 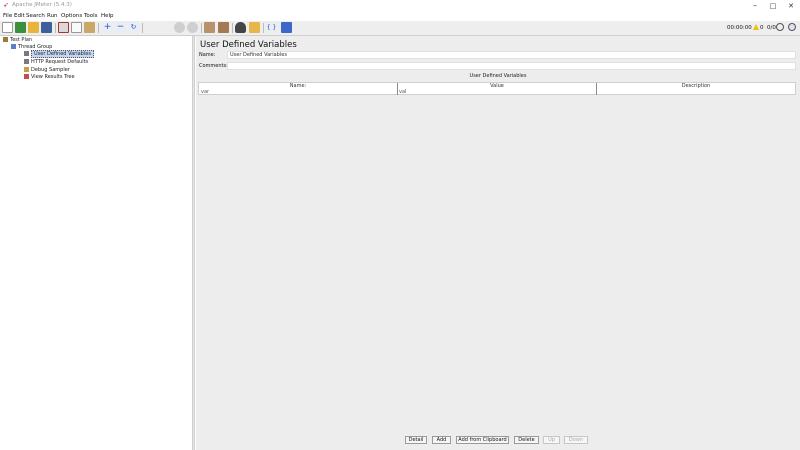 I want to click on column-header-description: Description, so click(x=696, y=86).